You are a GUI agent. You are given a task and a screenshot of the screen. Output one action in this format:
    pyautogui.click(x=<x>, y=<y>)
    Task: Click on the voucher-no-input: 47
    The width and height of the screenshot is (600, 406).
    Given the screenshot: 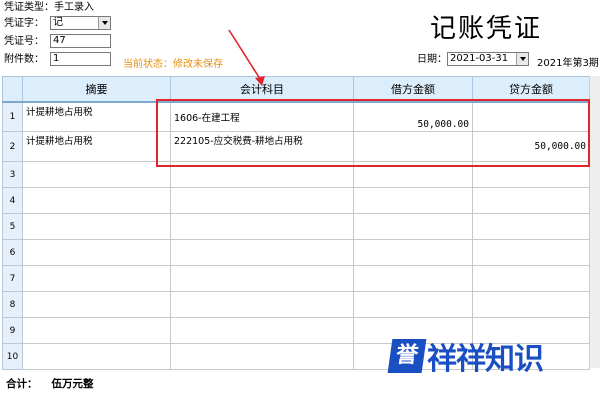 What is the action you would take?
    pyautogui.click(x=80, y=41)
    